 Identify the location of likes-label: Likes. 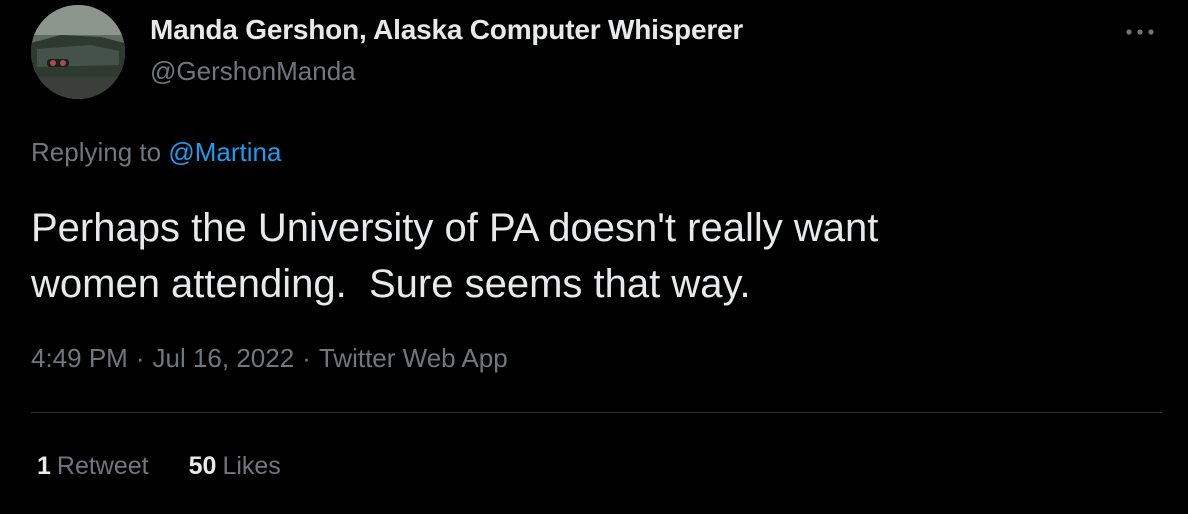
(251, 466).